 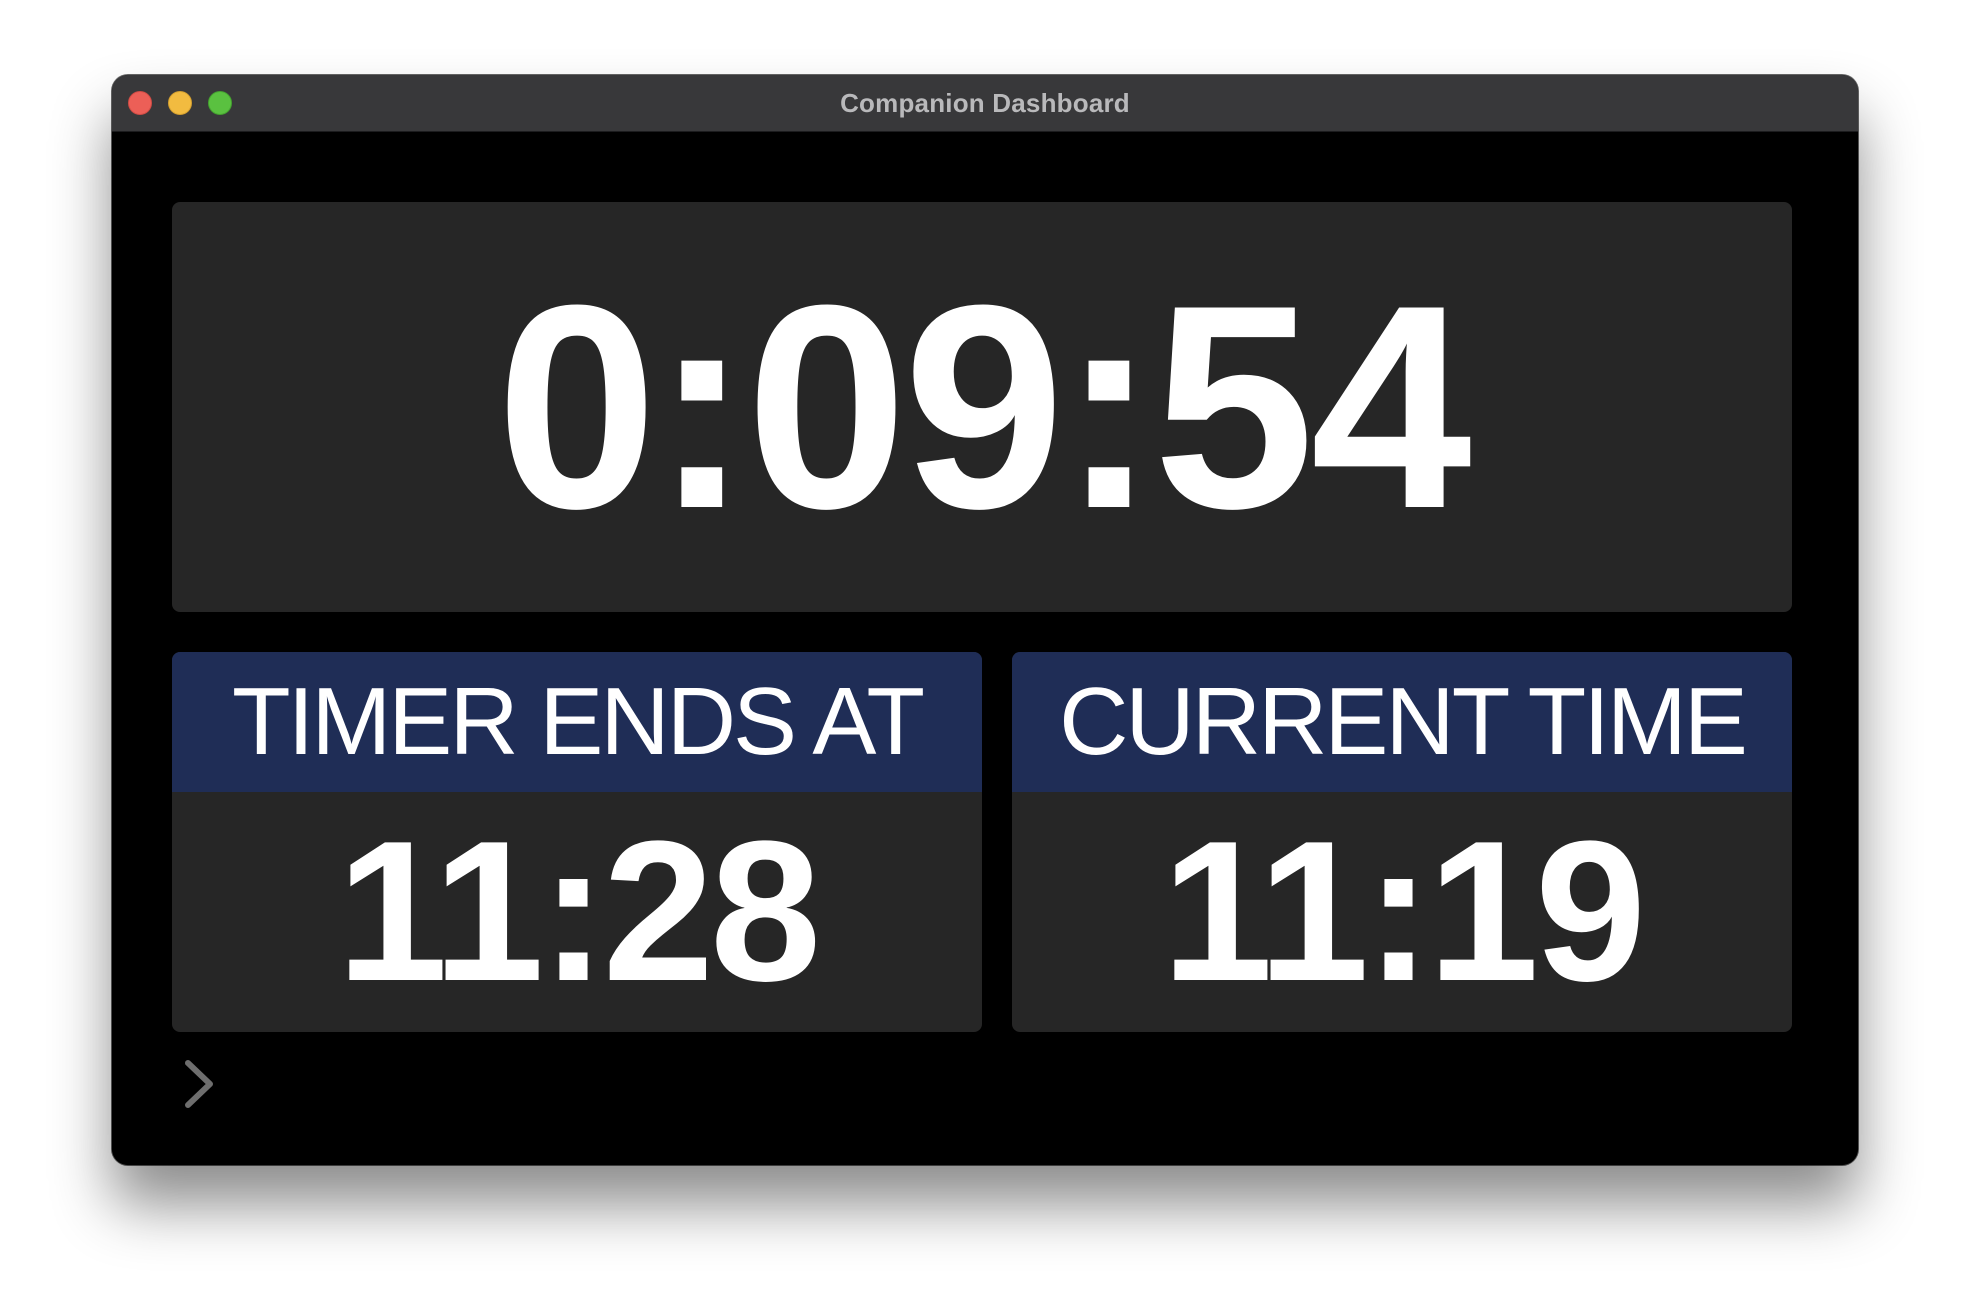 I want to click on timer-ends-value-box: 11:28, so click(x=577, y=912).